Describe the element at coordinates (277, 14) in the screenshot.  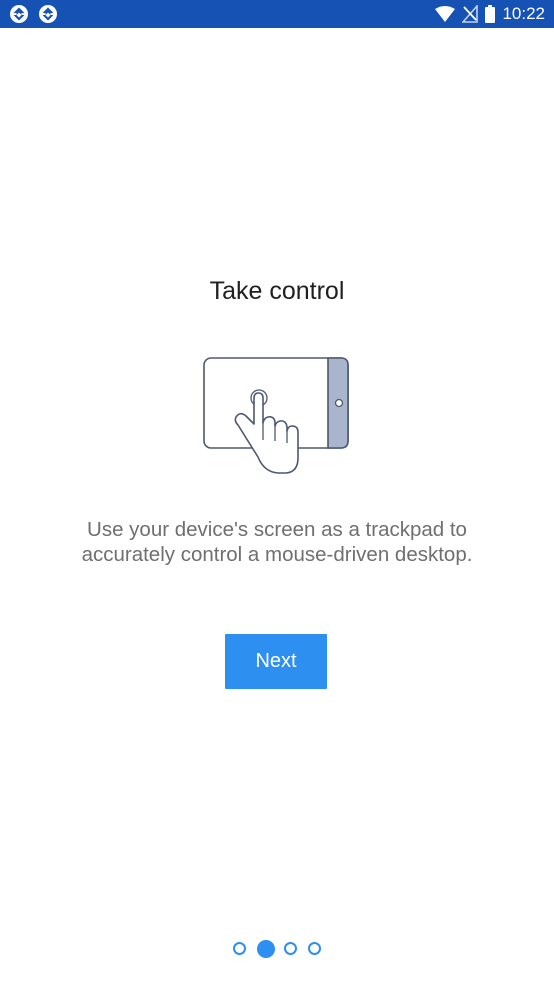
I see `status-bar: 10:22` at that location.